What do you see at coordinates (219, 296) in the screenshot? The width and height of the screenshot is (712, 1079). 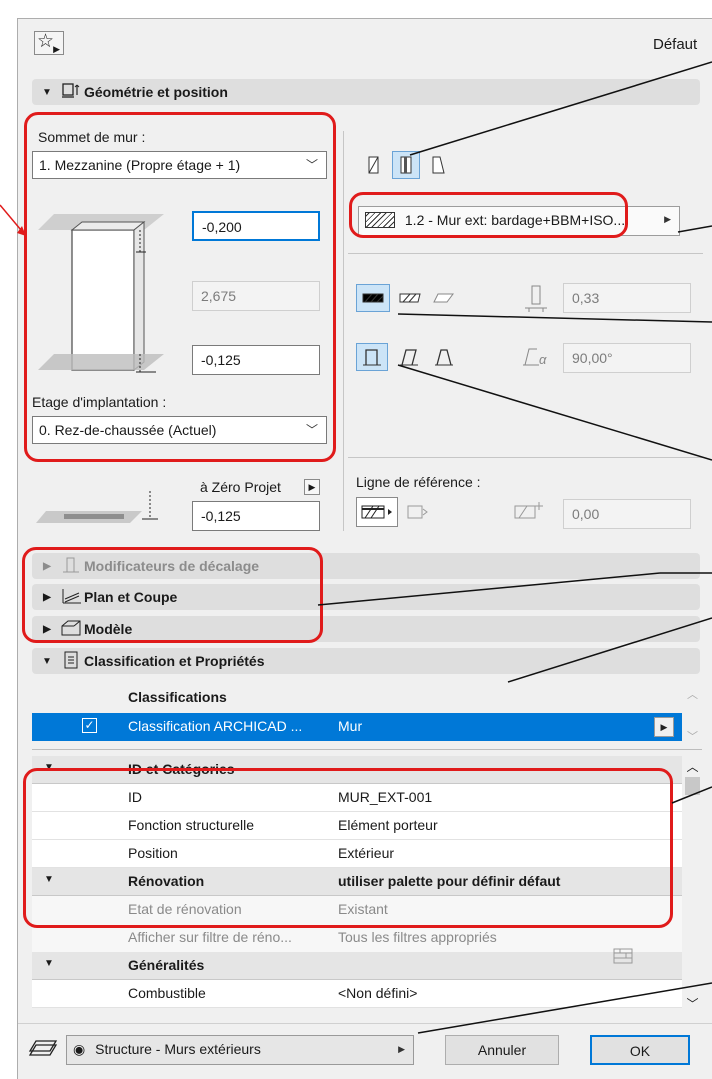 I see `wall-height-value: 2,675` at bounding box center [219, 296].